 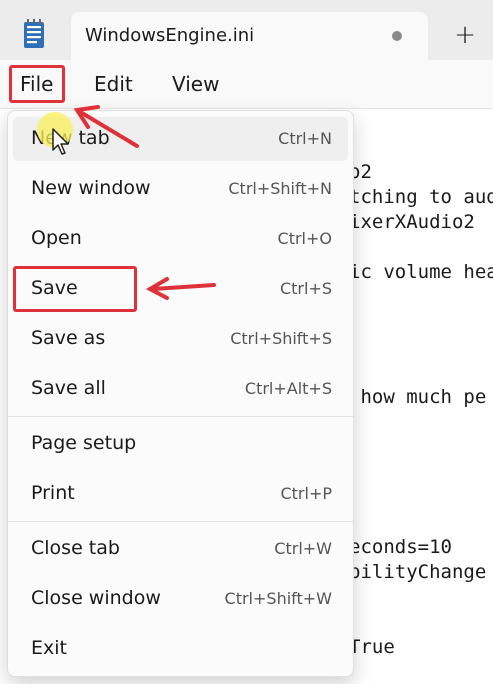 What do you see at coordinates (180, 339) in the screenshot?
I see `menu-item-save-as: Save as Ctrl+Shift+S` at bounding box center [180, 339].